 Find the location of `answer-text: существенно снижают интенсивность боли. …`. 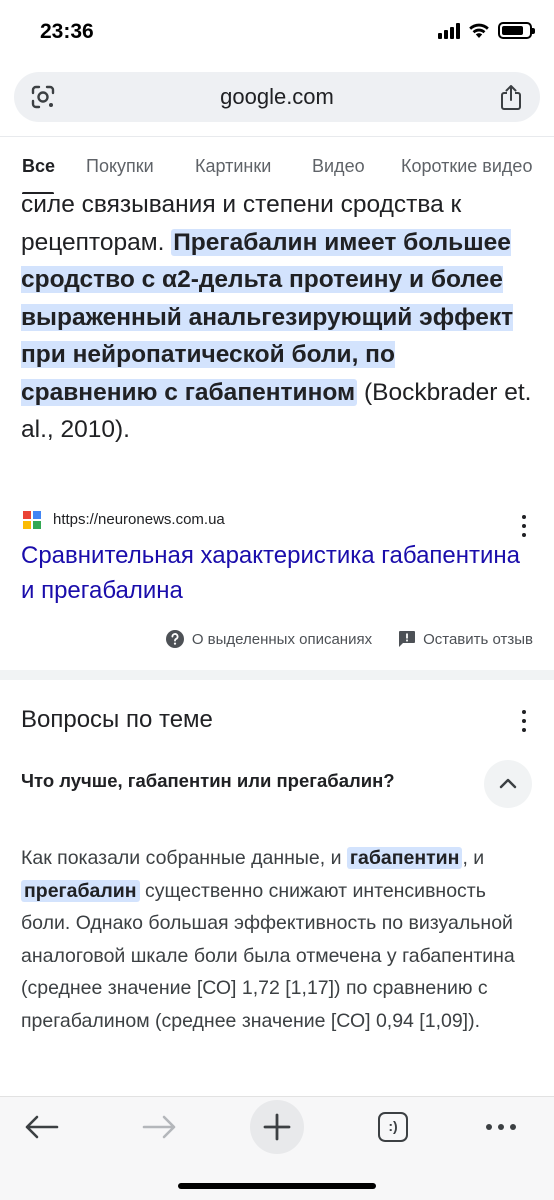

answer-text: существенно снижают интенсивность боли. … is located at coordinates (268, 955).